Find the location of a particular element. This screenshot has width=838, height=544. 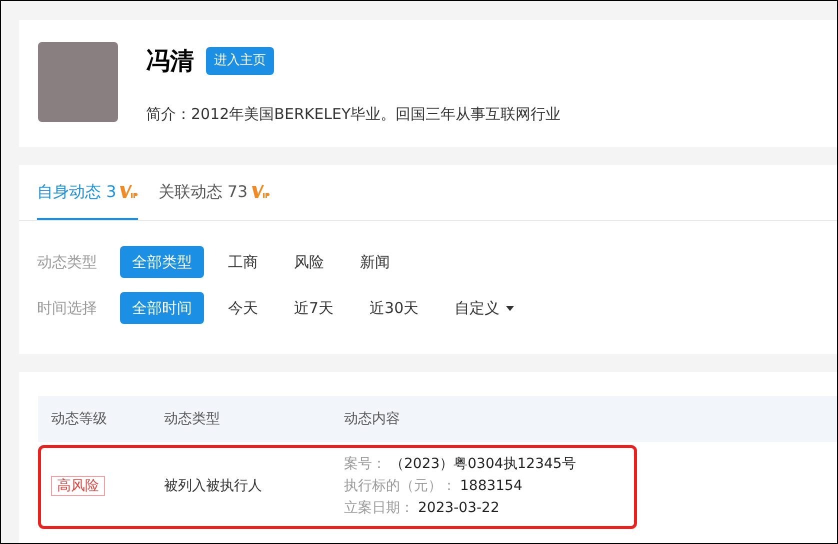

column-header: 动态内容 is located at coordinates (372, 419).